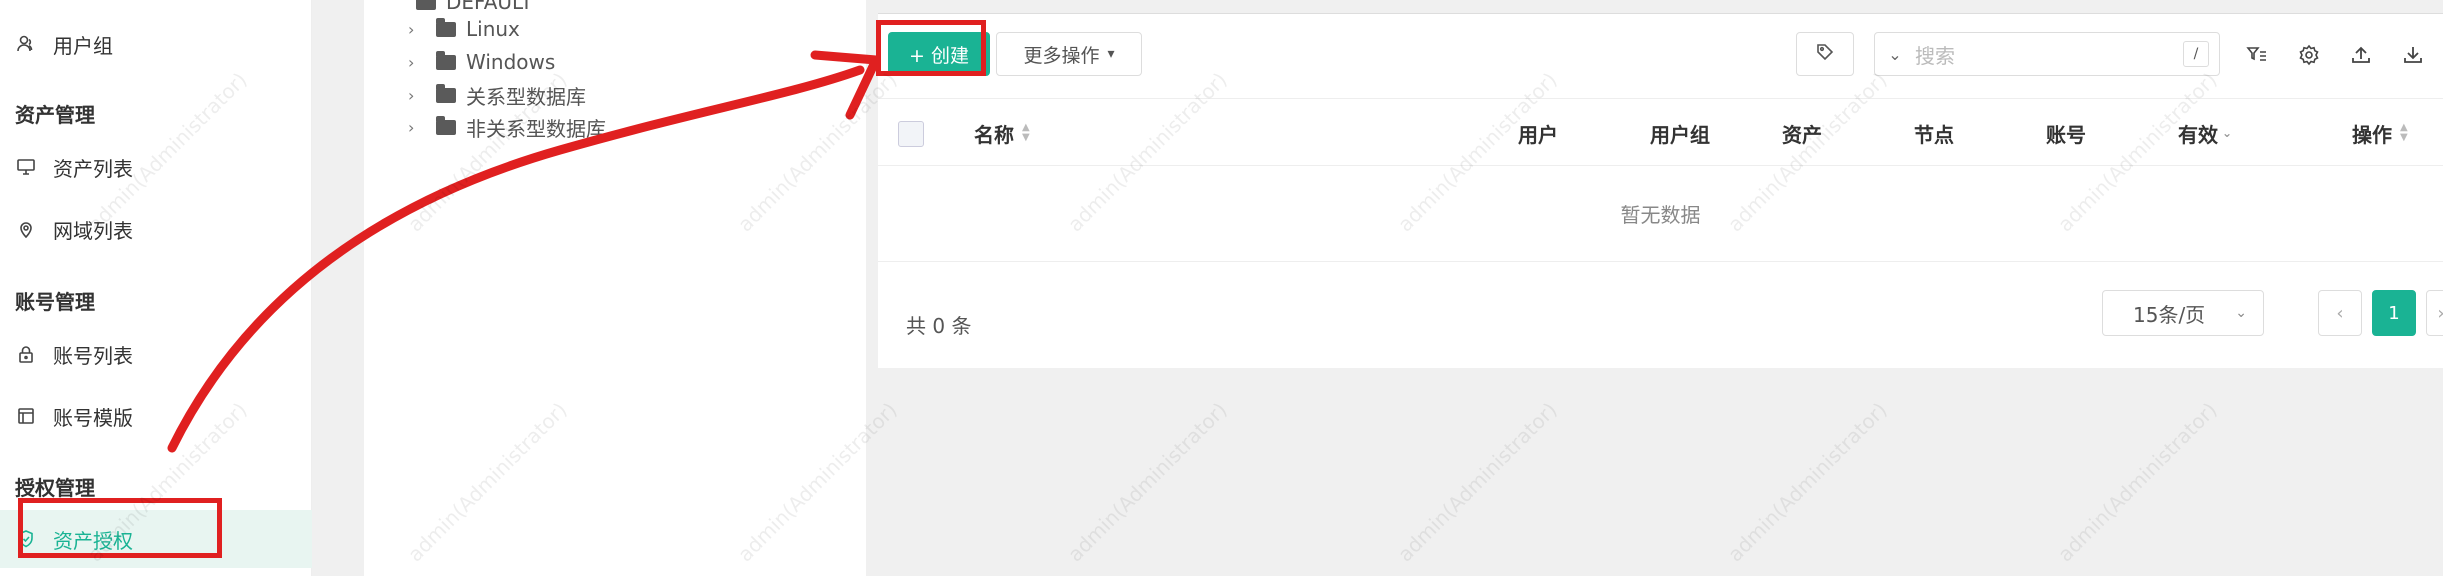 The image size is (2443, 576). Describe the element at coordinates (55, 115) in the screenshot. I see `nav-group-asset-mgmt: 资产管理` at that location.